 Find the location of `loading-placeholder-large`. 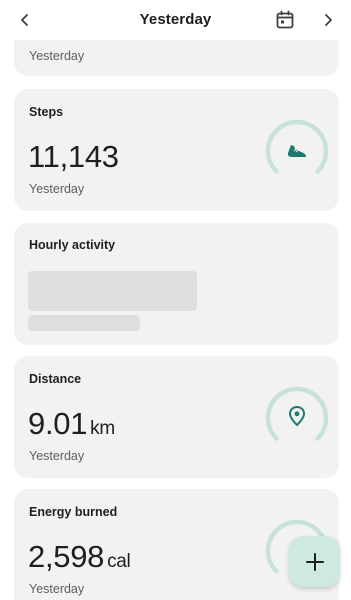

loading-placeholder-large is located at coordinates (112, 291).